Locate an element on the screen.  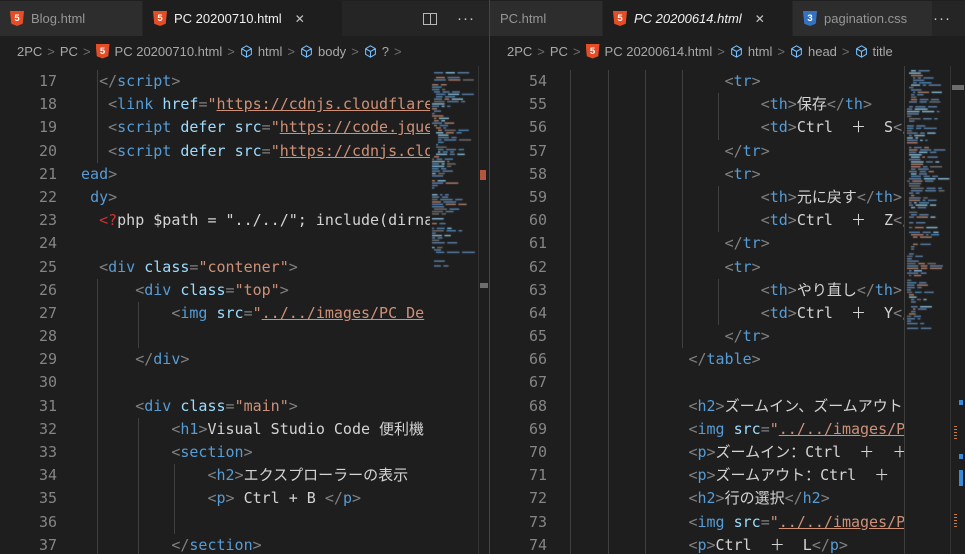
tab-blog-html: 5 Blog.html is located at coordinates (71, 18).